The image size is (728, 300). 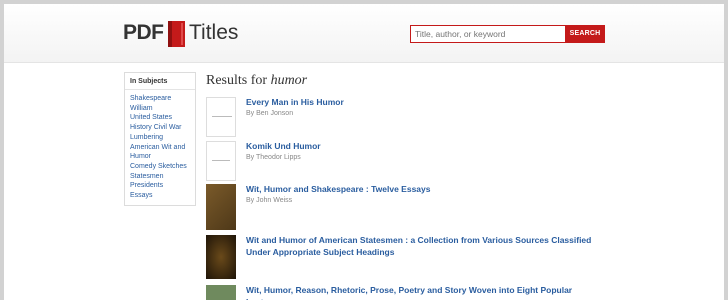 I want to click on logo-pdf-text: PDF, so click(x=143, y=32).